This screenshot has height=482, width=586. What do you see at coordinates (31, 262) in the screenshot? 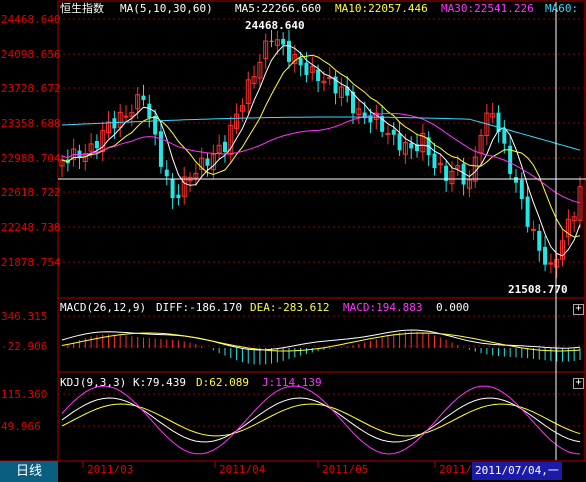
I see `price-tick-8: 21878.754` at bounding box center [31, 262].